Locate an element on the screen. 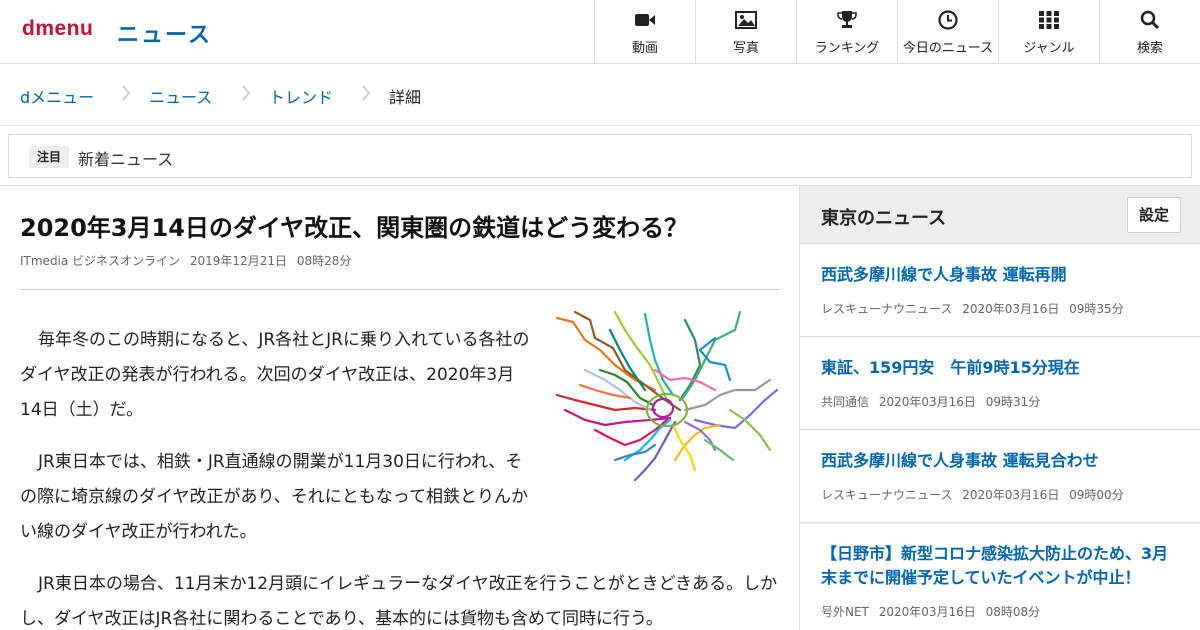 This screenshot has width=1200, height=630. section-title: ニュース is located at coordinates (164, 33).